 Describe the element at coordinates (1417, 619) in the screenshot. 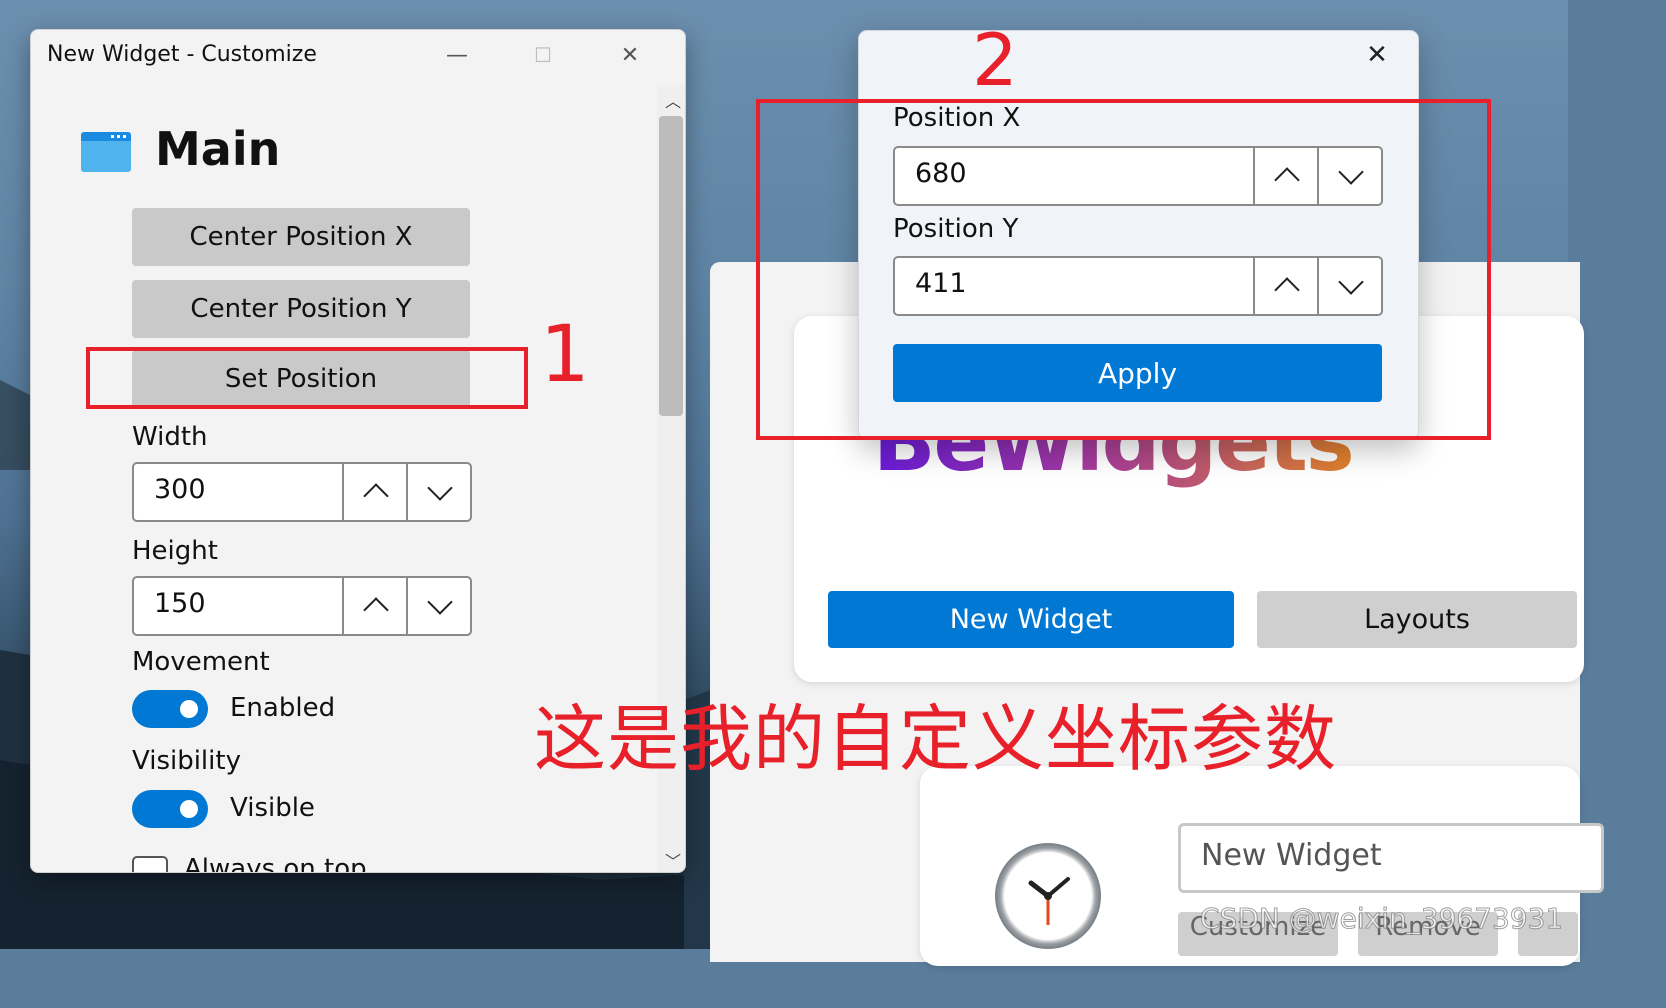

I see `layouts-button: Layouts` at that location.